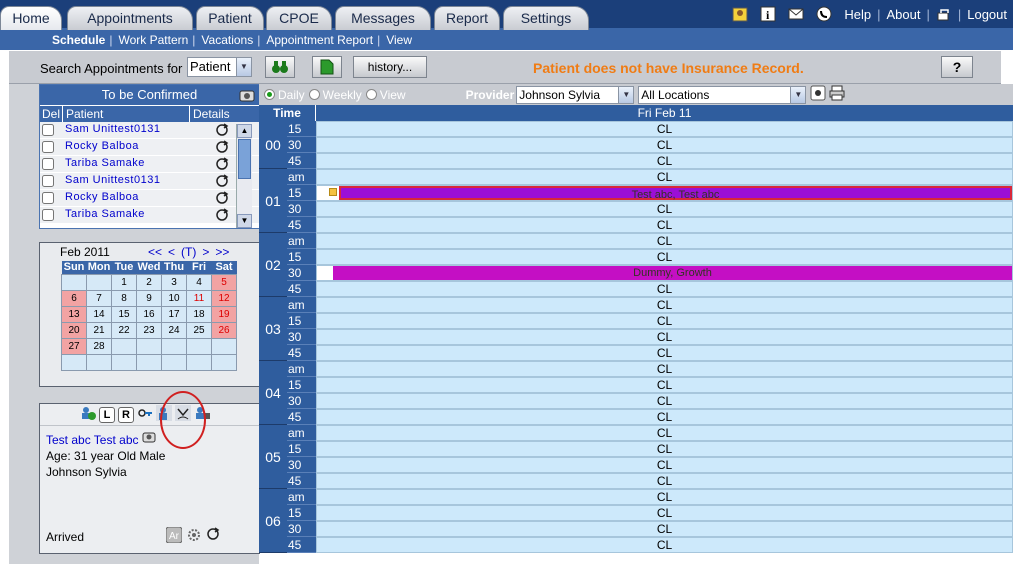  Describe the element at coordinates (174, 314) in the screenshot. I see `calendar-day: 17` at that location.